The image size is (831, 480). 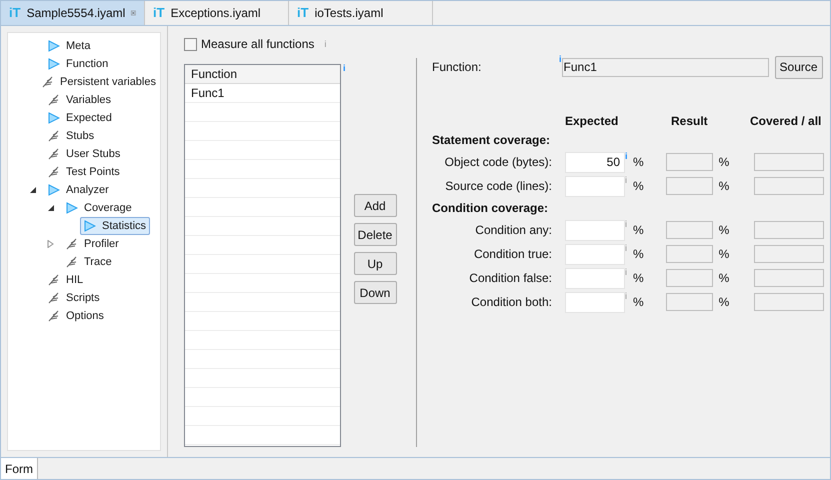 I want to click on expected-field: 50, so click(x=595, y=162).